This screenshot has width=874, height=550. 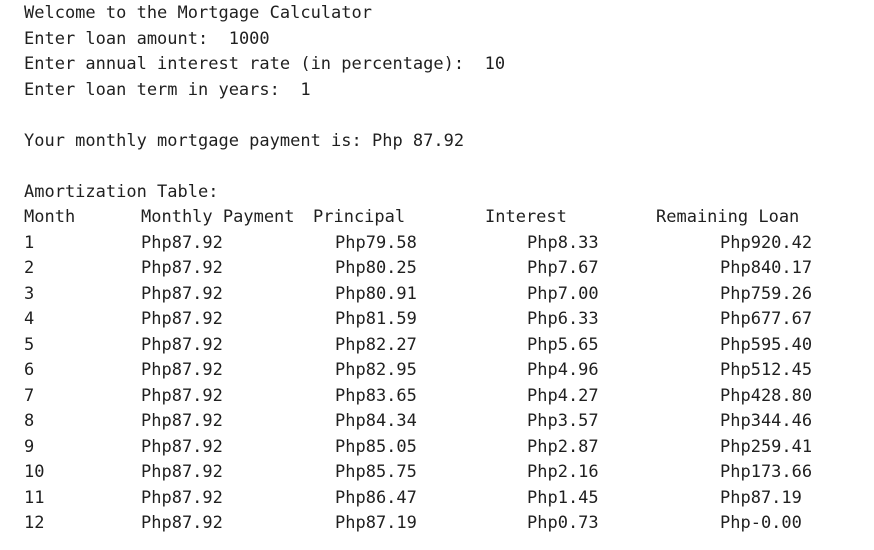 What do you see at coordinates (29, 344) in the screenshot?
I see `cell-month: 5` at bounding box center [29, 344].